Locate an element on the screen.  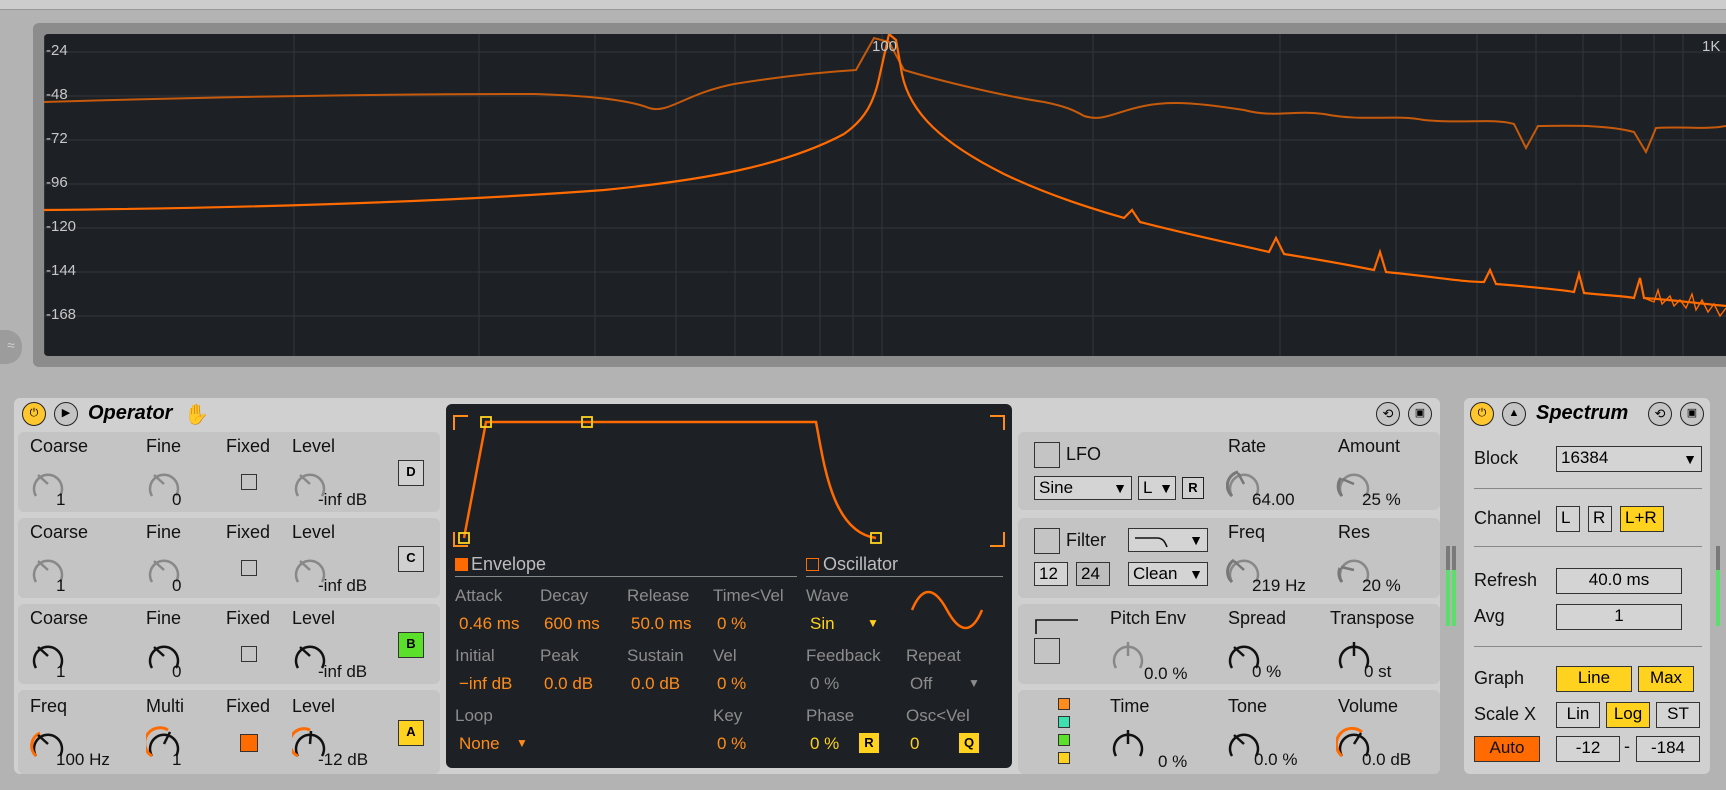
attack-label: Attack is located at coordinates (479, 595).